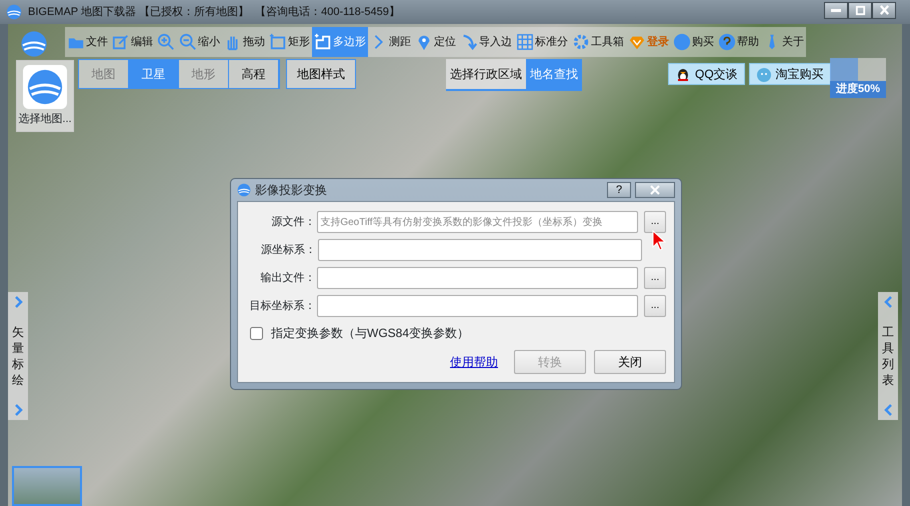 This screenshot has height=506, width=910. What do you see at coordinates (87, 42) in the screenshot?
I see `toolbar-button: 文件` at bounding box center [87, 42].